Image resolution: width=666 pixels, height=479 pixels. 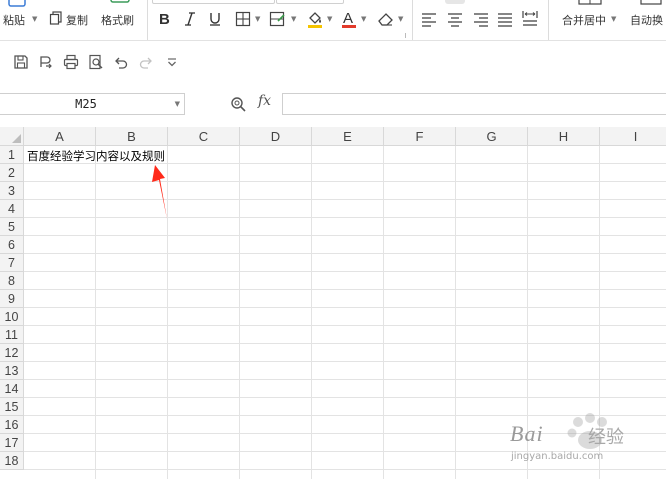 What do you see at coordinates (60, 136) in the screenshot?
I see `column-header-a: A` at bounding box center [60, 136].